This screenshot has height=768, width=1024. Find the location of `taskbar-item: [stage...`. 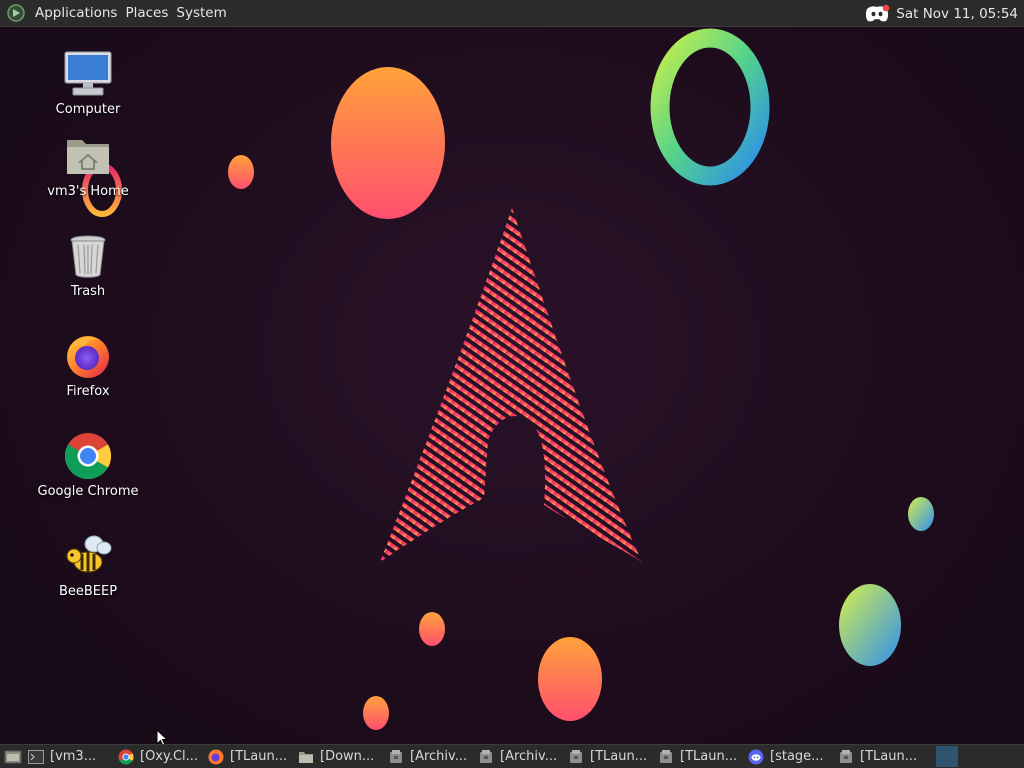

taskbar-item: [stage... is located at coordinates (791, 757).